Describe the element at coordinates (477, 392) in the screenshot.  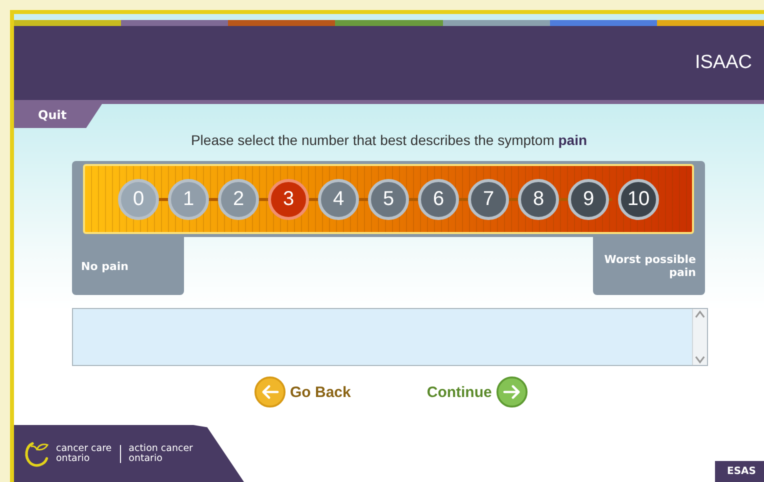
I see `continue-button: Continue` at that location.